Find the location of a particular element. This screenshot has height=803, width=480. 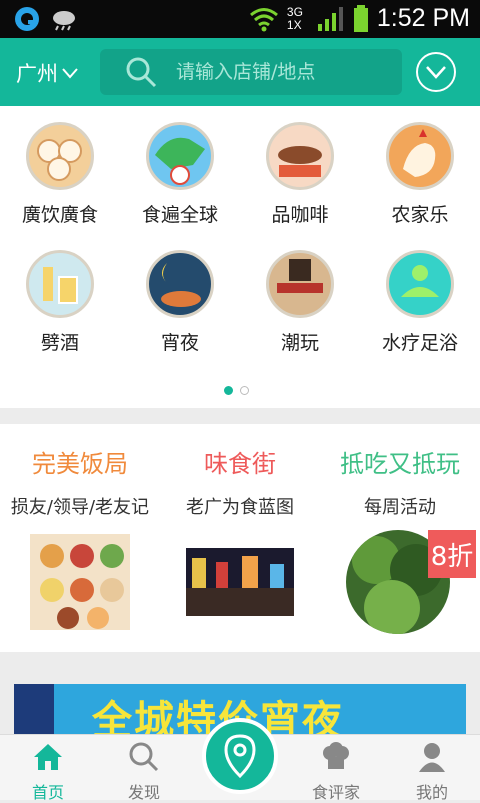

tab-label: 首页 is located at coordinates (47, 792).